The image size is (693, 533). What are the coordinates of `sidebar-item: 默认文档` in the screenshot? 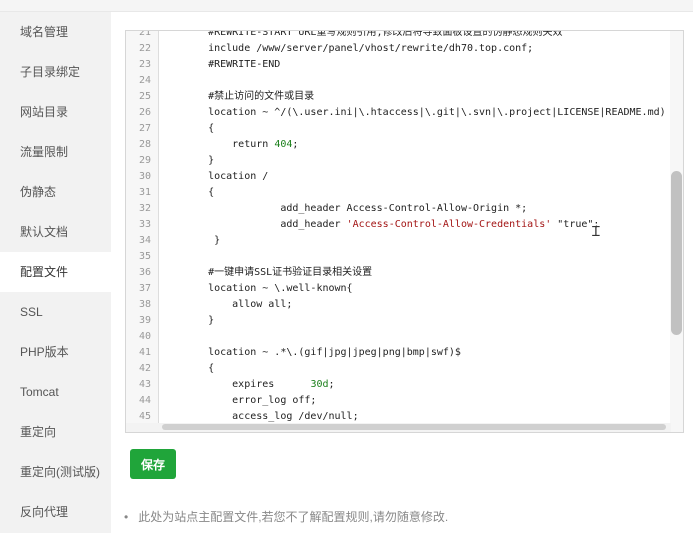 It's located at (55, 232).